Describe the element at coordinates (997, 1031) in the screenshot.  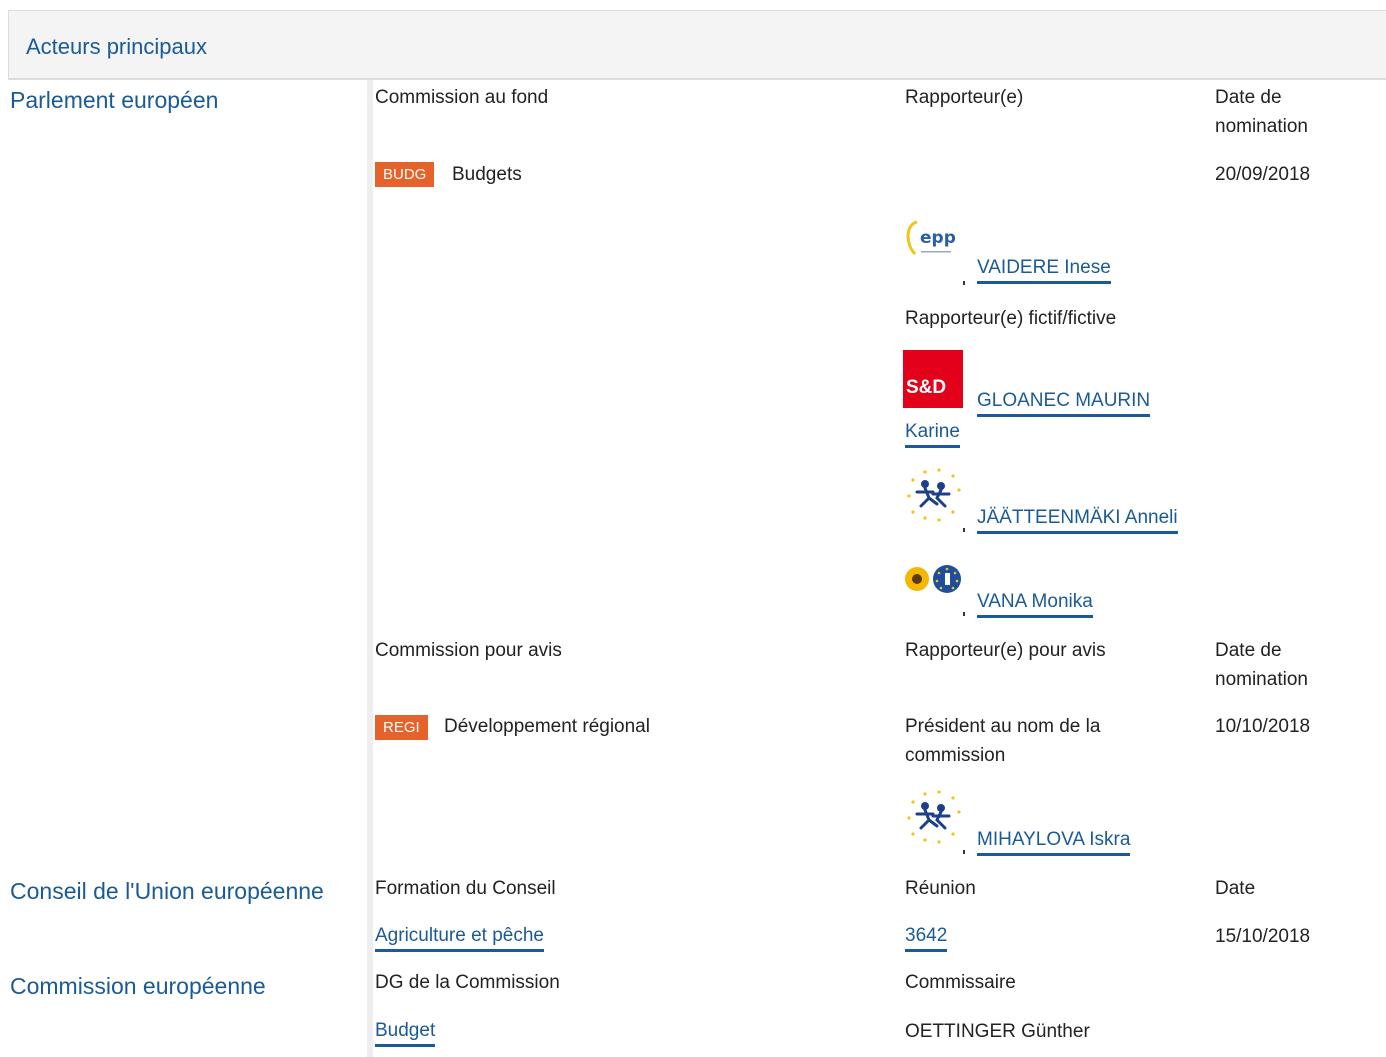
I see `commissaire-name: OETTINGER Günther` at that location.